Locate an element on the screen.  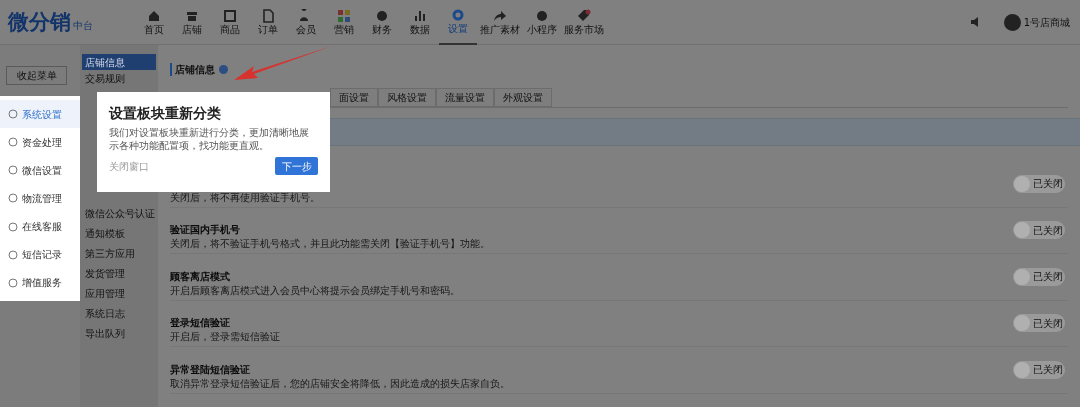
box-icon is located at coordinates (230, 16).